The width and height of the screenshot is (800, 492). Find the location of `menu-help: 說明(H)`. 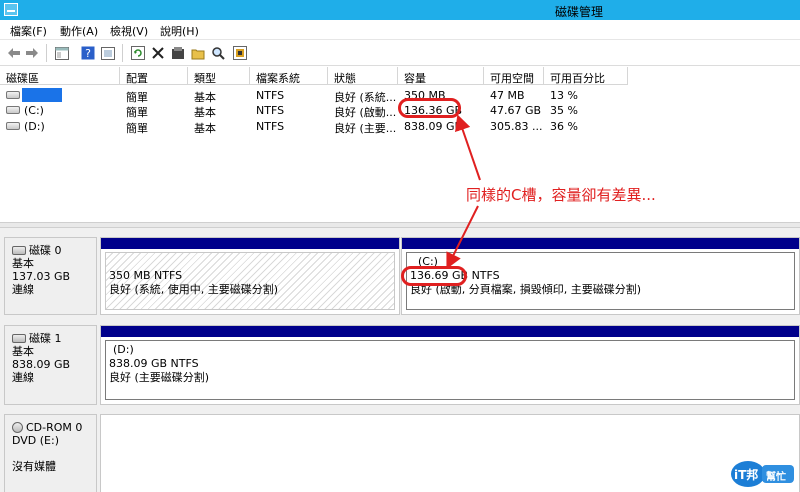

menu-help: 說明(H) is located at coordinates (179, 31).